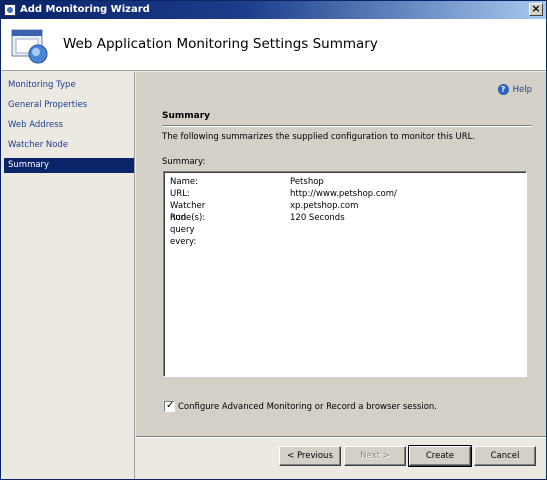  I want to click on help-icon: ?, so click(503, 89).